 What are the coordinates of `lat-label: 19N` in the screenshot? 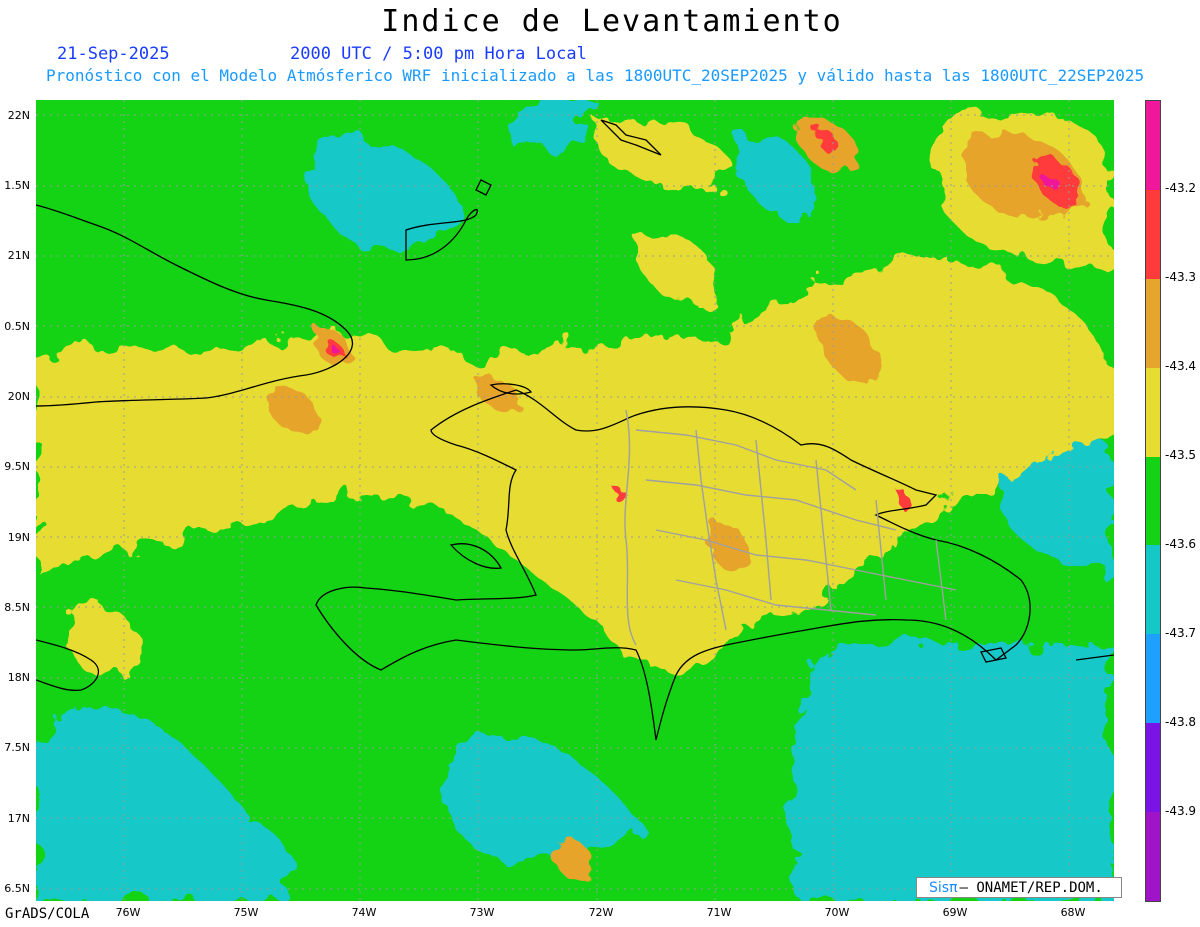 It's located at (18, 537).